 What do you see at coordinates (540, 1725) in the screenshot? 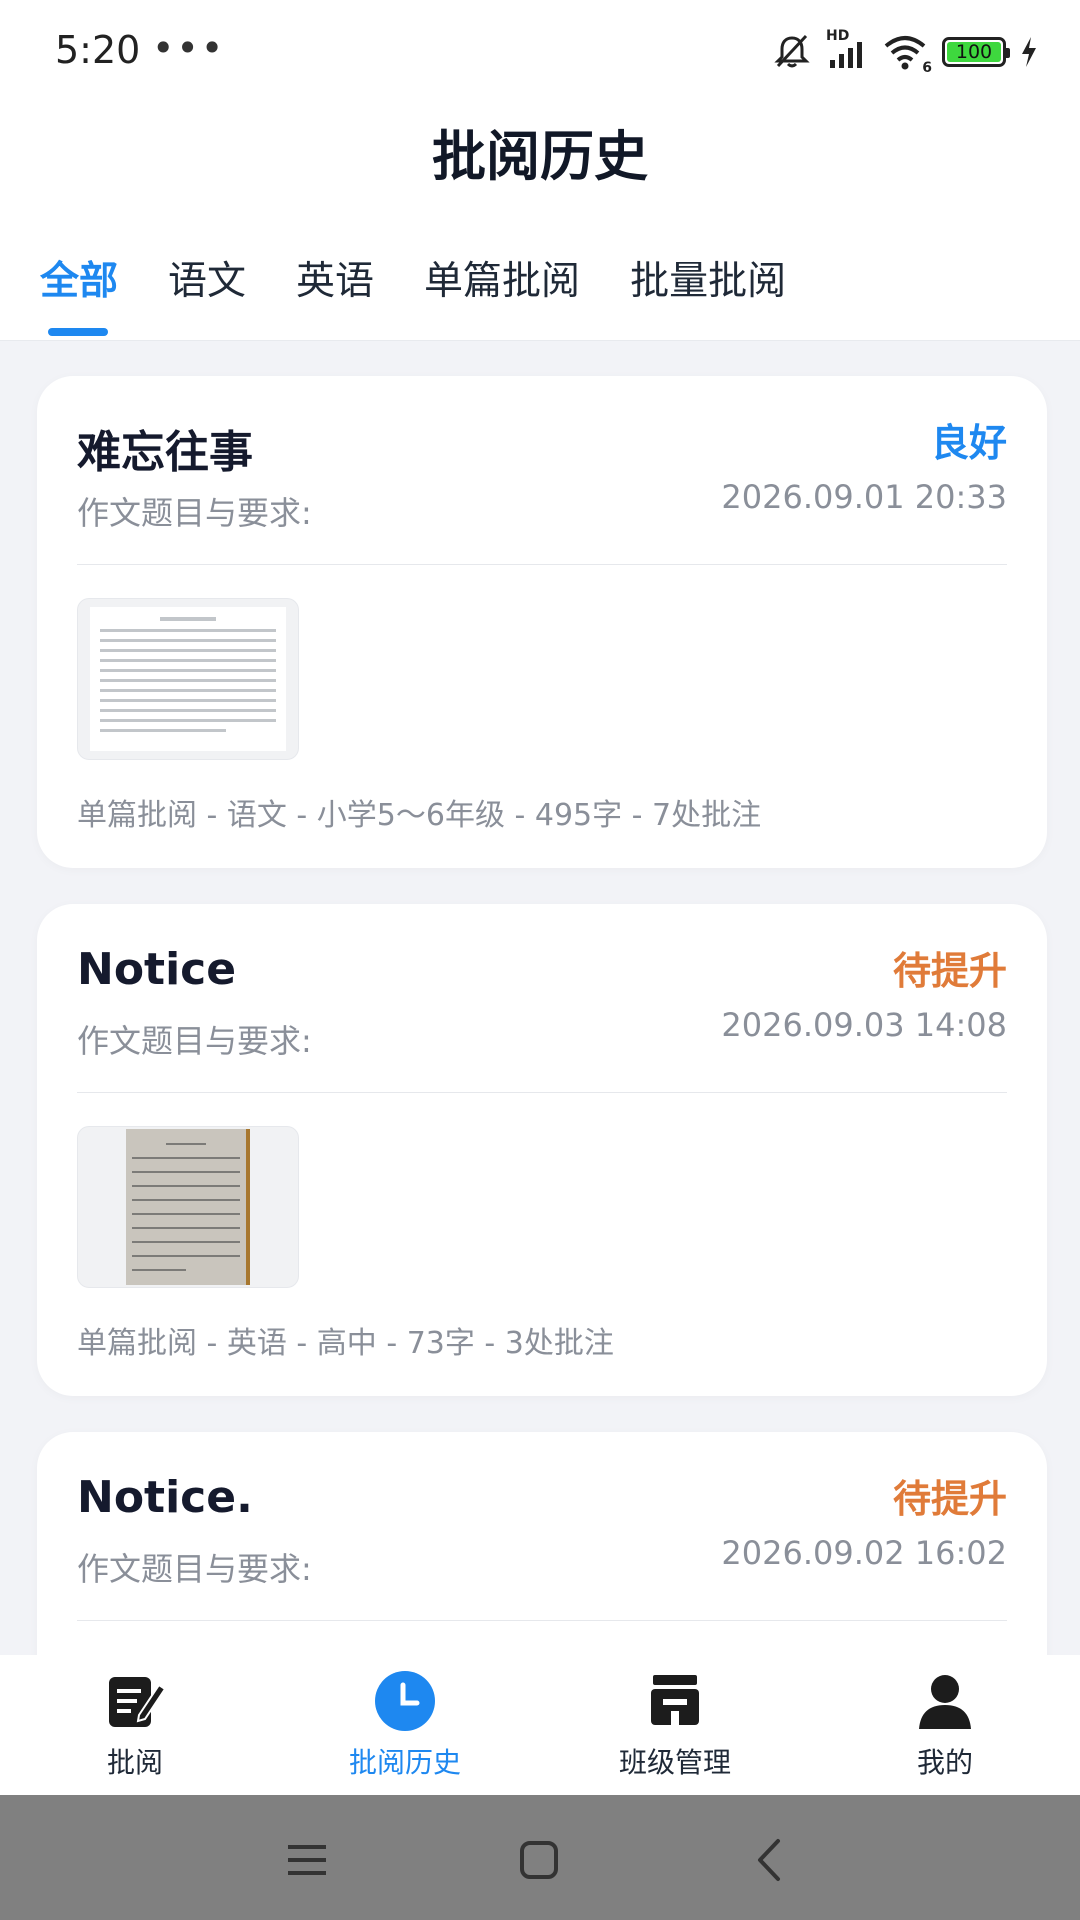
I see `bottom-nav: 批阅 批阅历史 班级管理 我的` at bounding box center [540, 1725].